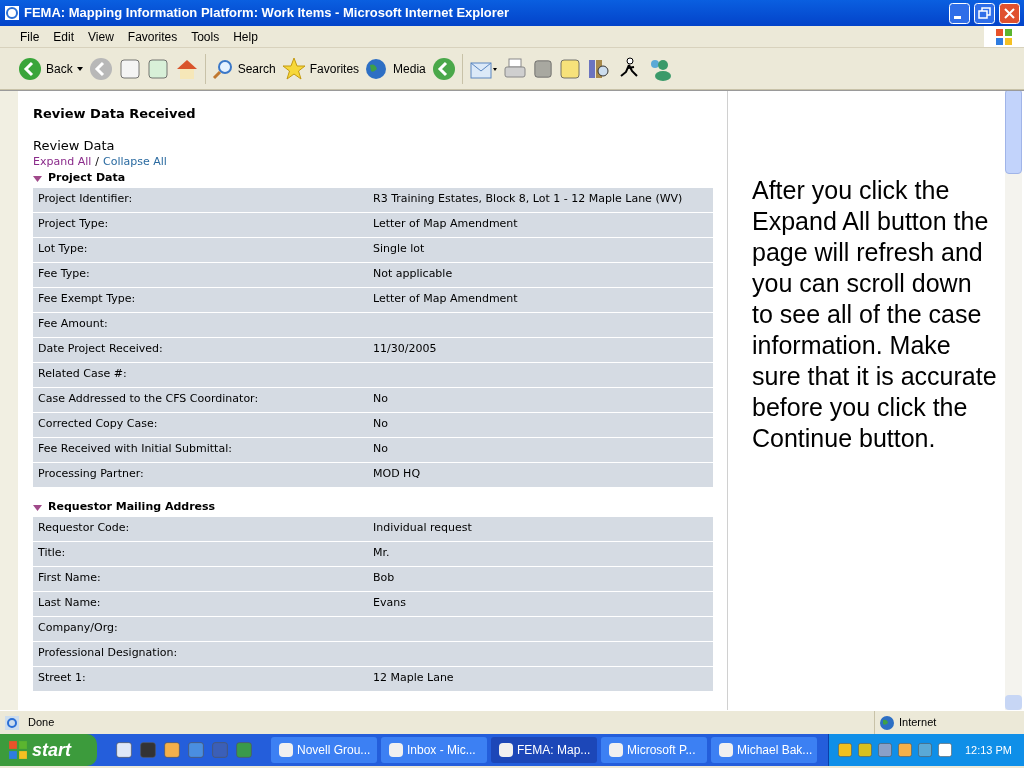  Describe the element at coordinates (405, 349) in the screenshot. I see `field-value: 11/30/2005` at that location.